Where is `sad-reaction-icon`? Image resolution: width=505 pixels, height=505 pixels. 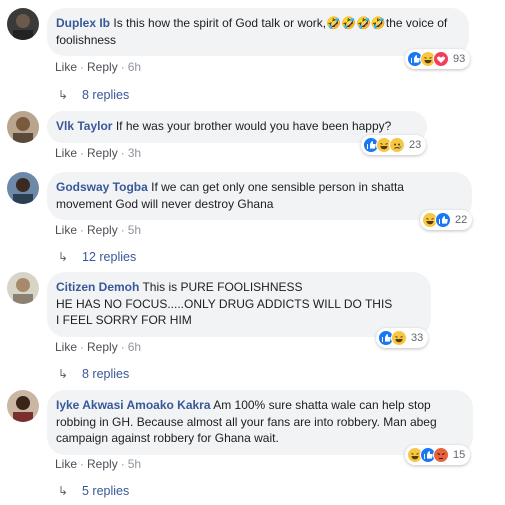
sad-reaction-icon is located at coordinates (397, 145).